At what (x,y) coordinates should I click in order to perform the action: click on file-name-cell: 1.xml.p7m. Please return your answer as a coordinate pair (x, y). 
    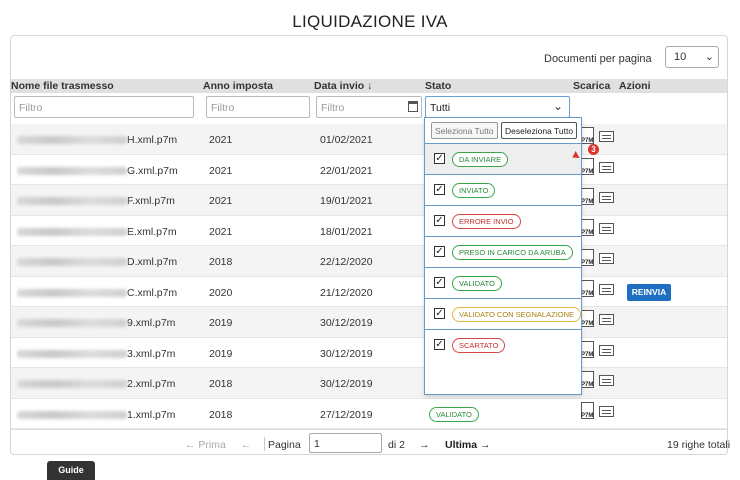
    Looking at the image, I should click on (96, 415).